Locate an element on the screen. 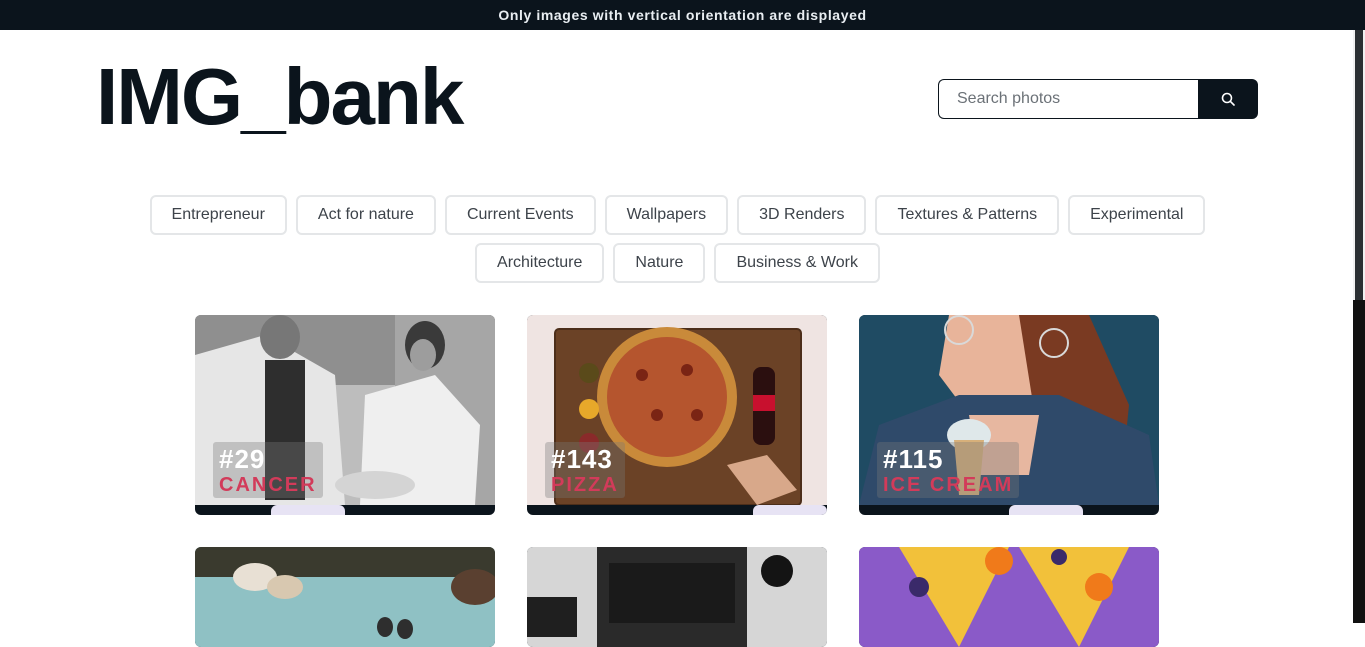 This screenshot has width=1365, height=647. tag-3d-renders: 3D Renders is located at coordinates (802, 215).